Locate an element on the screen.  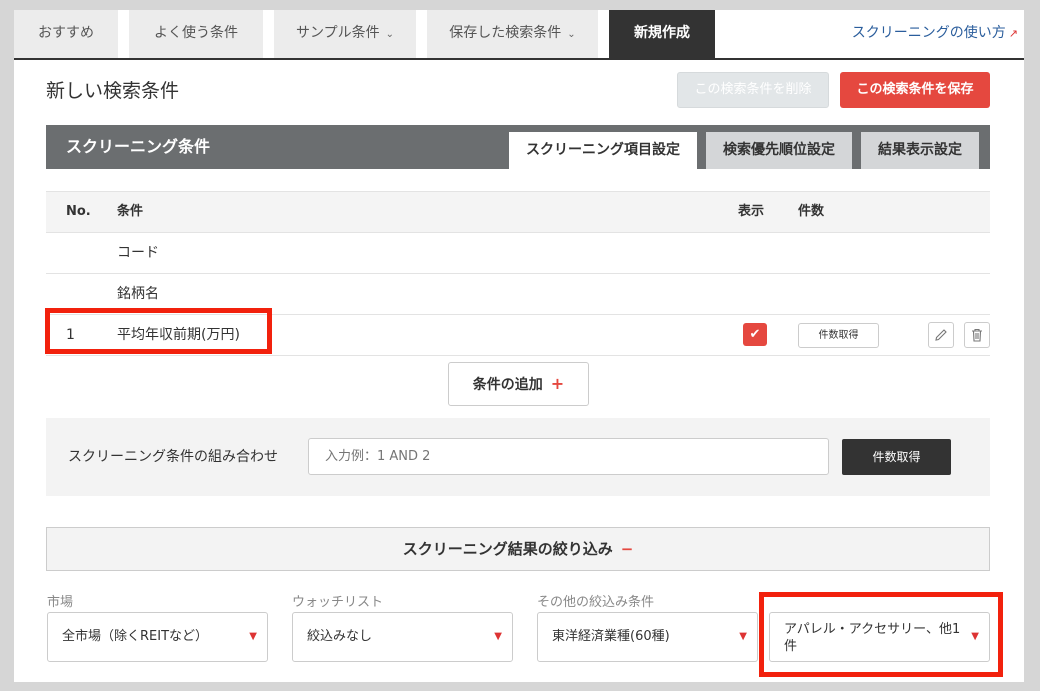
combination-label: スクリーニング条件の組み合わせ is located at coordinates (173, 457).